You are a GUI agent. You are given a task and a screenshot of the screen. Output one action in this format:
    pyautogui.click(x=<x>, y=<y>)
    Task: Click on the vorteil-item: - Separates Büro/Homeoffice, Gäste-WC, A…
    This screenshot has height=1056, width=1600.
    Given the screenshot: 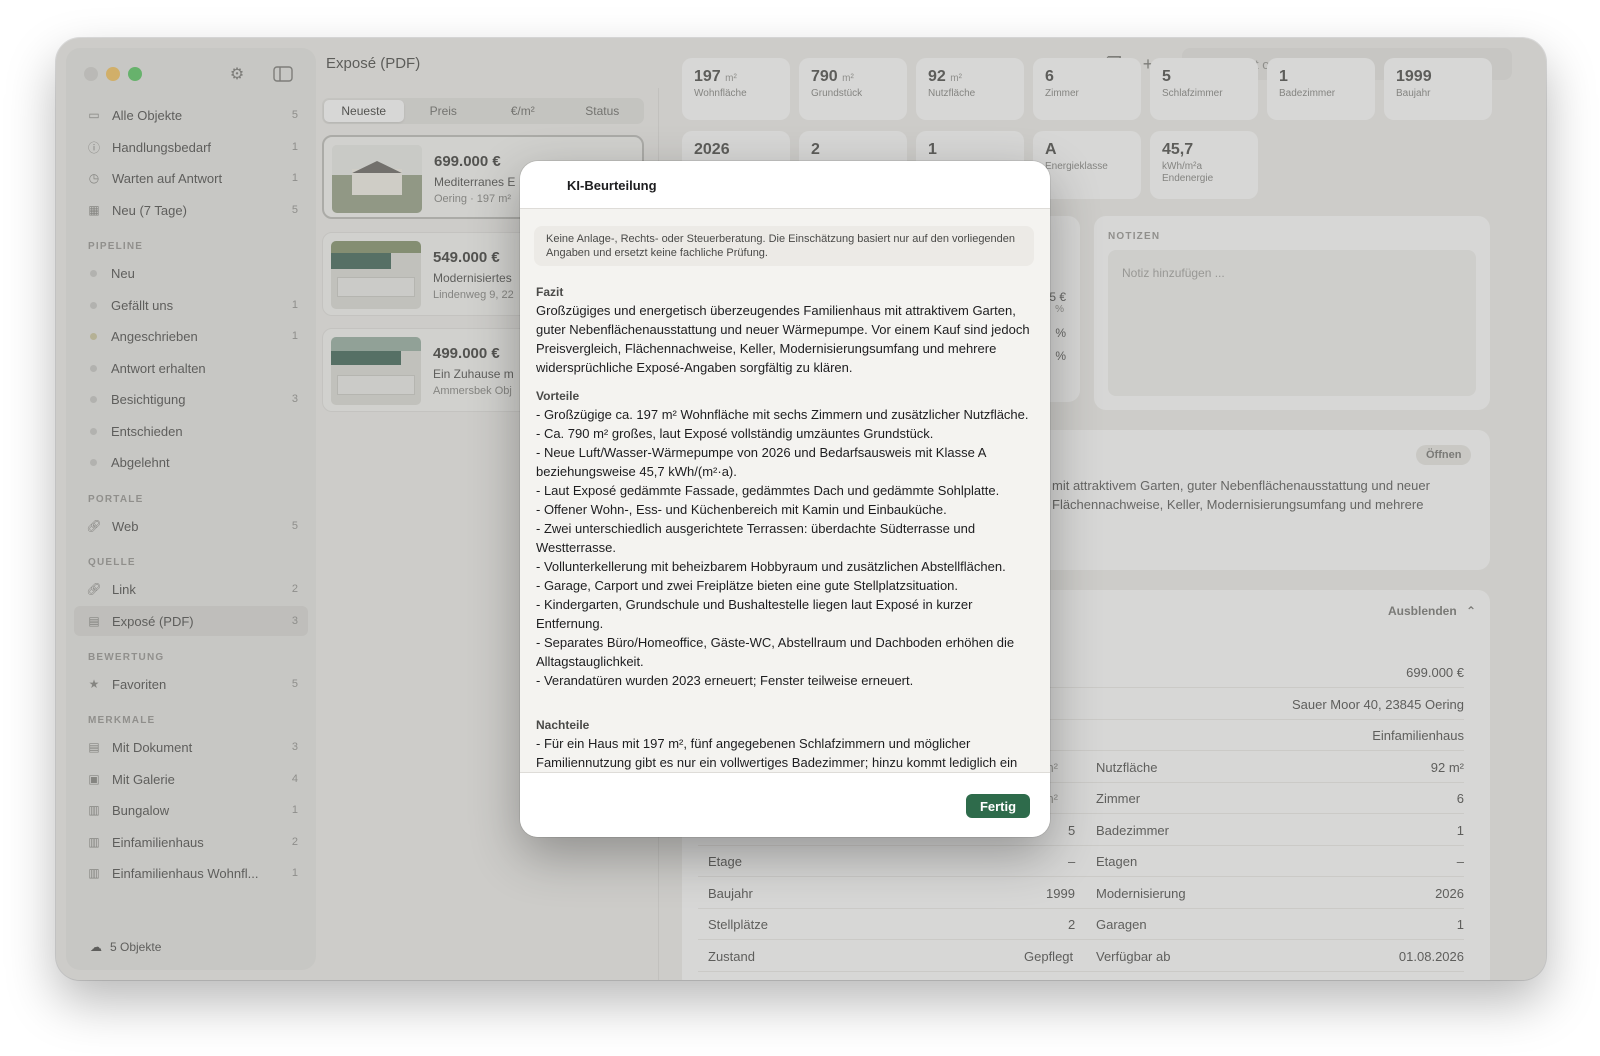 What is the action you would take?
    pyautogui.click(x=775, y=652)
    